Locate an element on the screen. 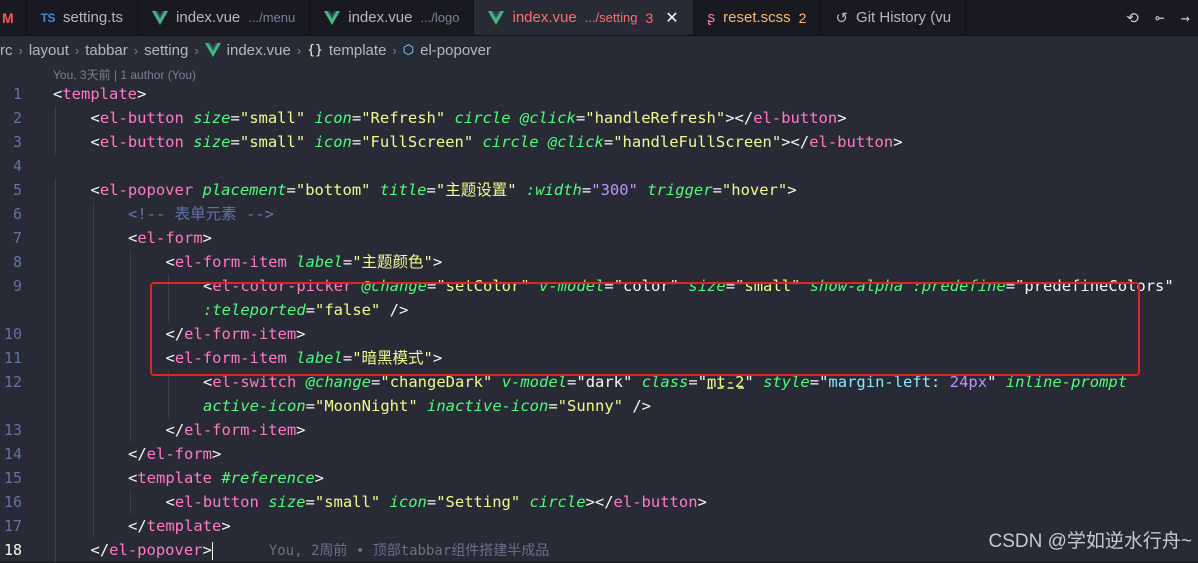 Image resolution: width=1198 pixels, height=563 pixels. breadcrumb-item-el-popover: el-popover is located at coordinates (455, 50).